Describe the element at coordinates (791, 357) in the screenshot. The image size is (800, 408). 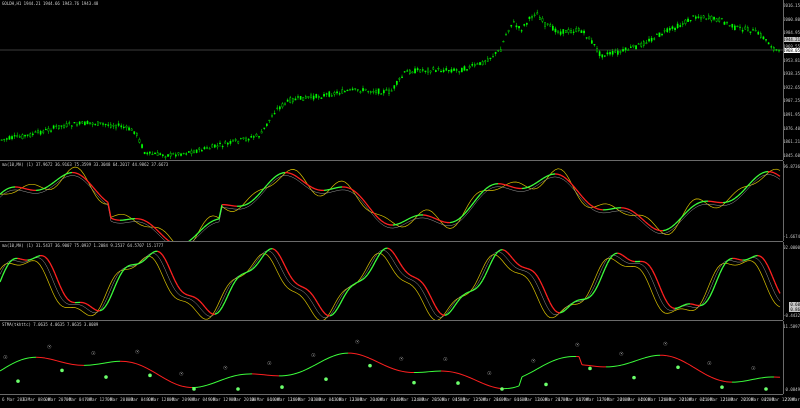
I see `oscillator-3-axis: 11.58970.0849` at that location.